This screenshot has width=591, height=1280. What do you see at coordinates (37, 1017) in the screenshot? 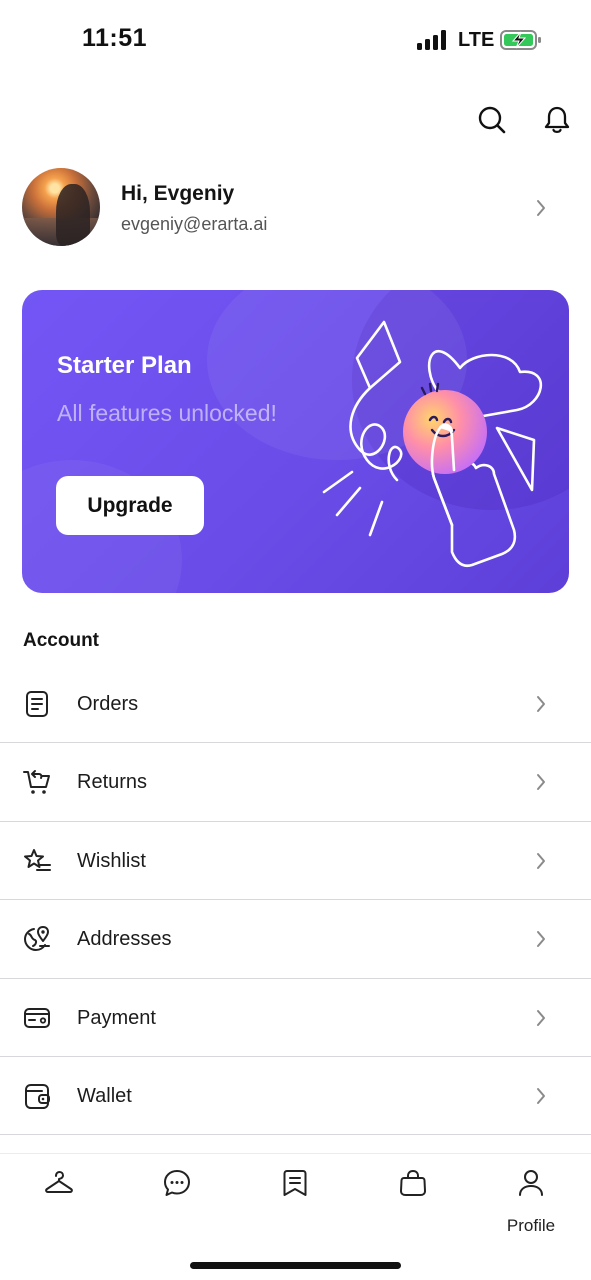
I see `card-icon` at bounding box center [37, 1017].